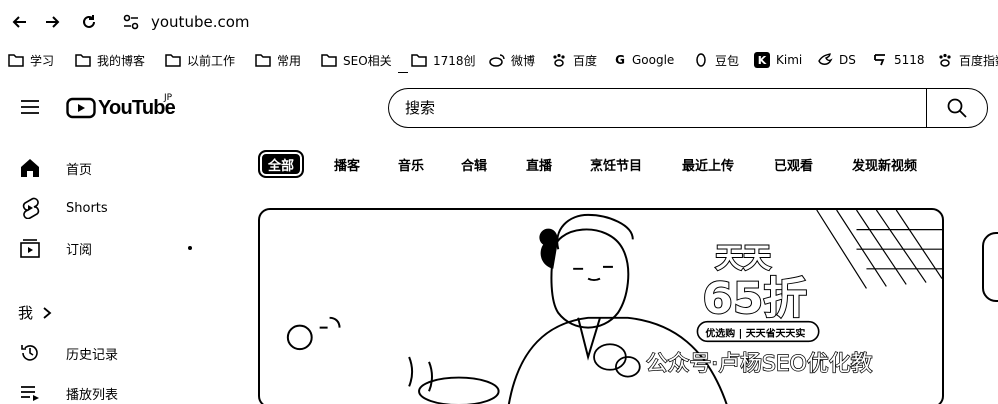  I want to click on new-content-dot, so click(190, 248).